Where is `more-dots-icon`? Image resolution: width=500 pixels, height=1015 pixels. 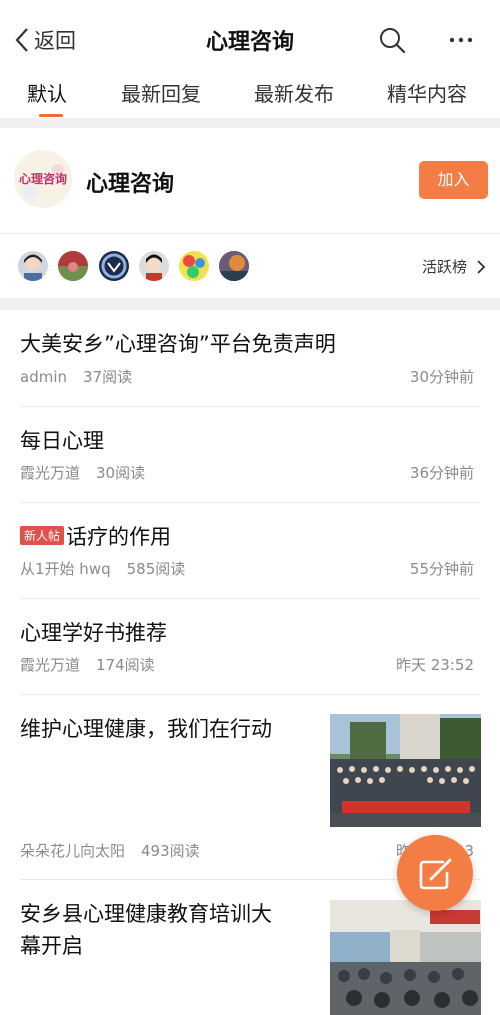
more-dots-icon is located at coordinates (461, 40).